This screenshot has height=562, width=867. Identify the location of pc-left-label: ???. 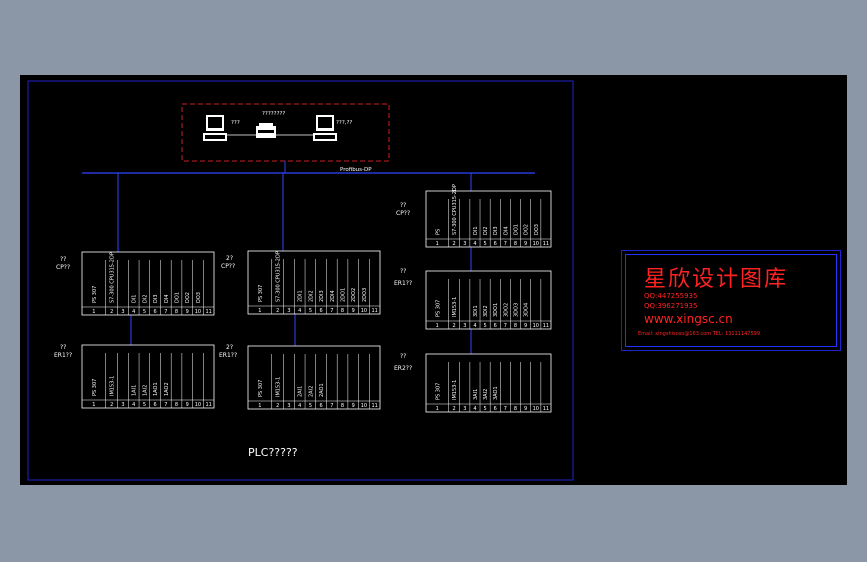
(235, 123).